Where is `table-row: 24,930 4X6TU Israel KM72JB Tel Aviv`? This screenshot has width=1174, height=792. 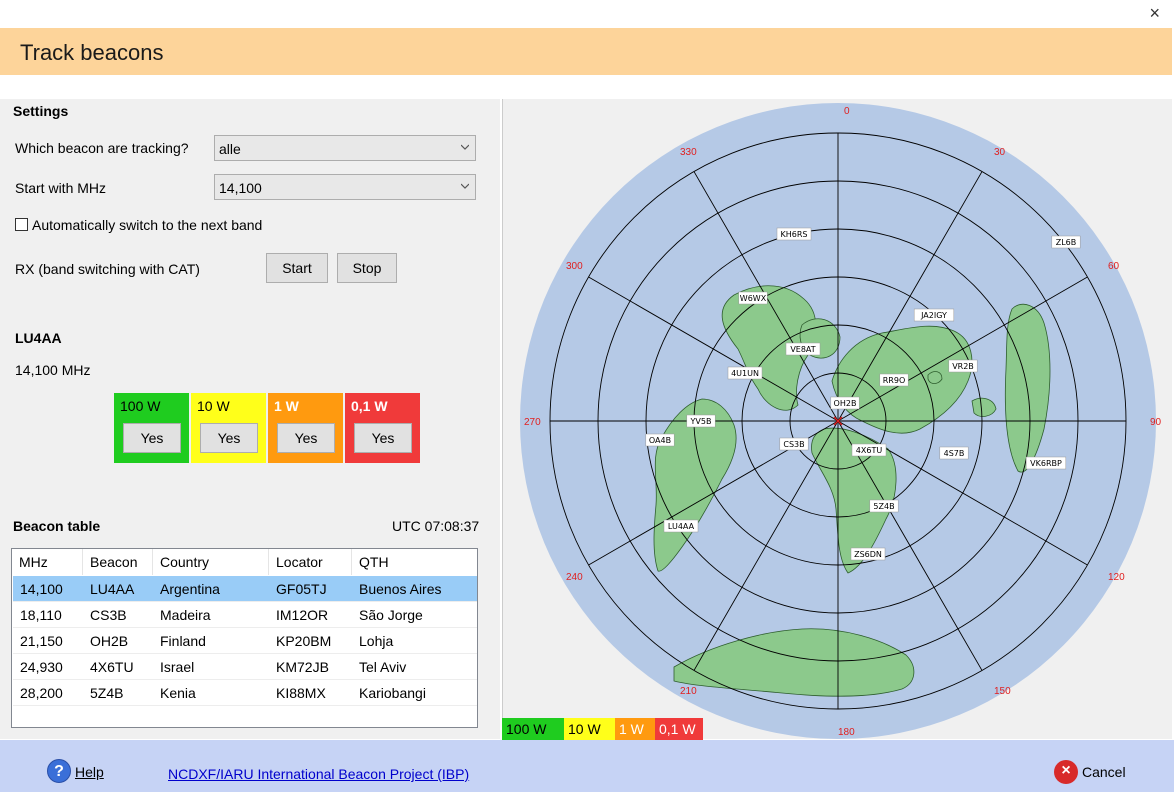
table-row: 24,930 4X6TU Israel KM72JB Tel Aviv is located at coordinates (245, 667).